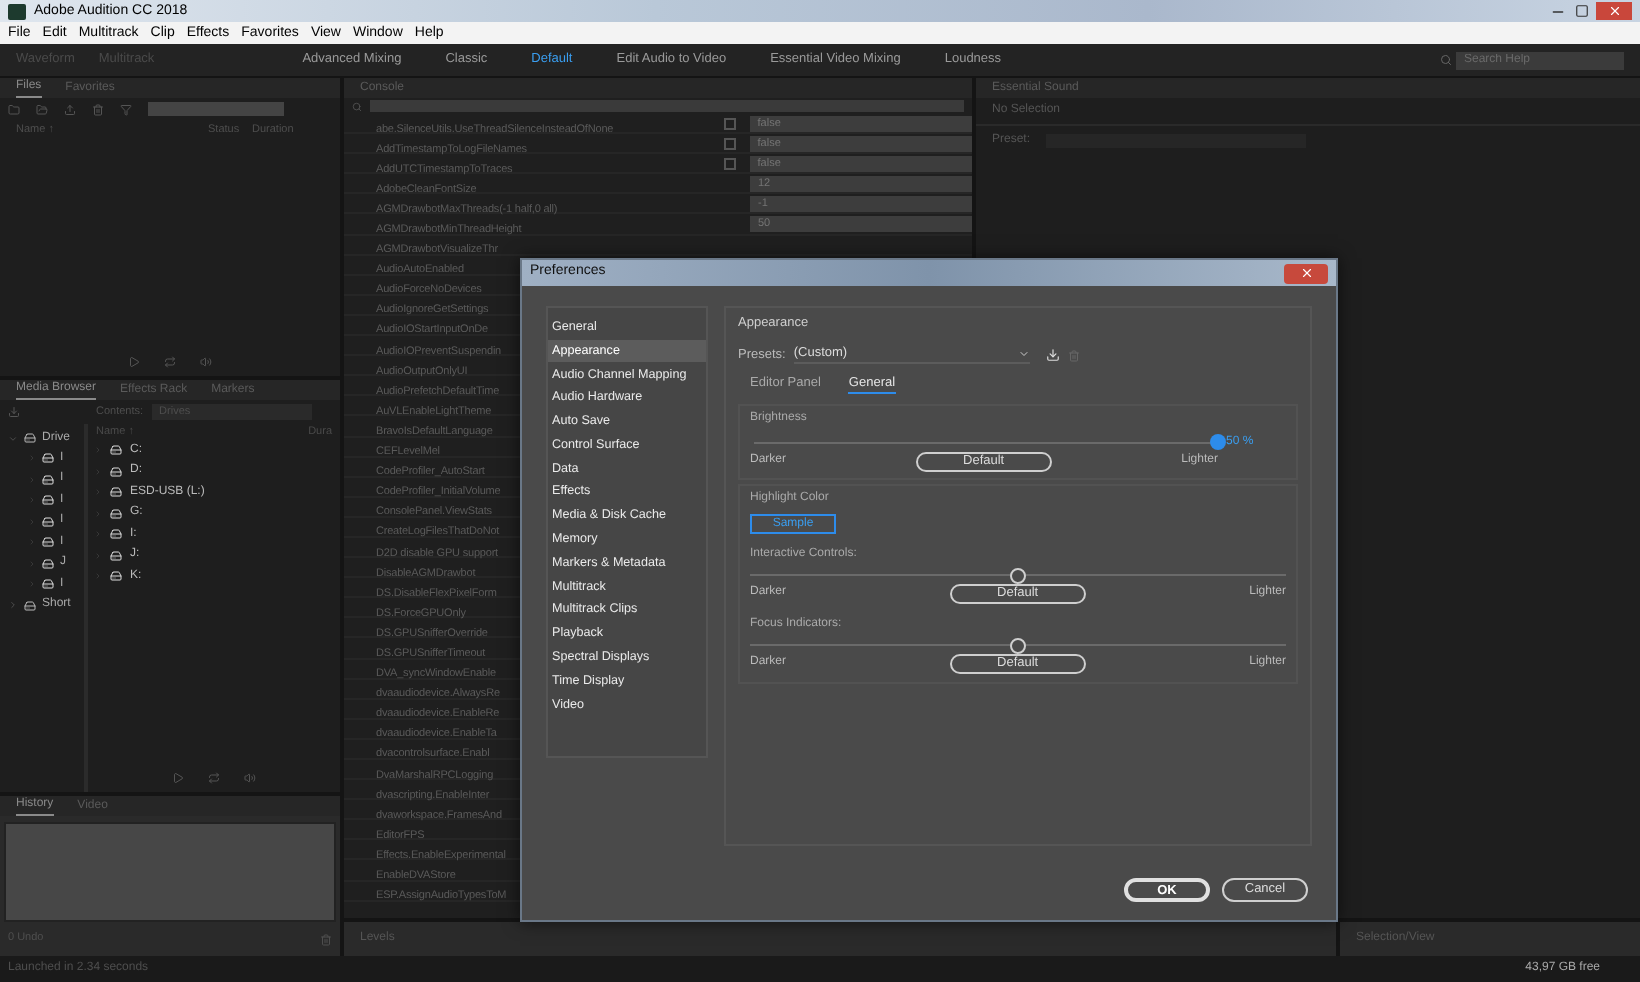  Describe the element at coordinates (17, 11) in the screenshot. I see `app-icon` at that location.